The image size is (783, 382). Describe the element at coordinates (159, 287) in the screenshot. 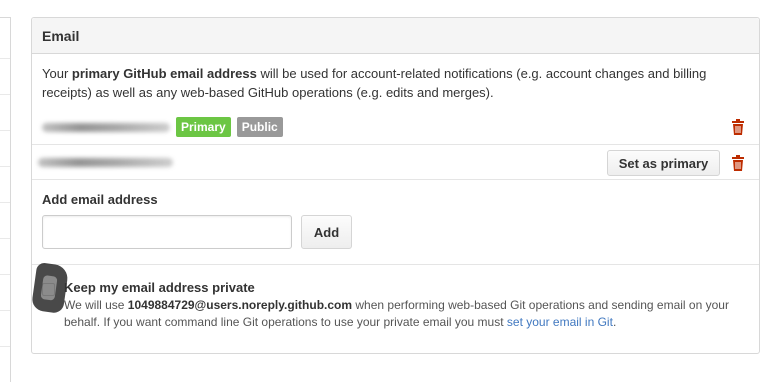

I see `keep-email-private-label: Keep my email address private` at that location.